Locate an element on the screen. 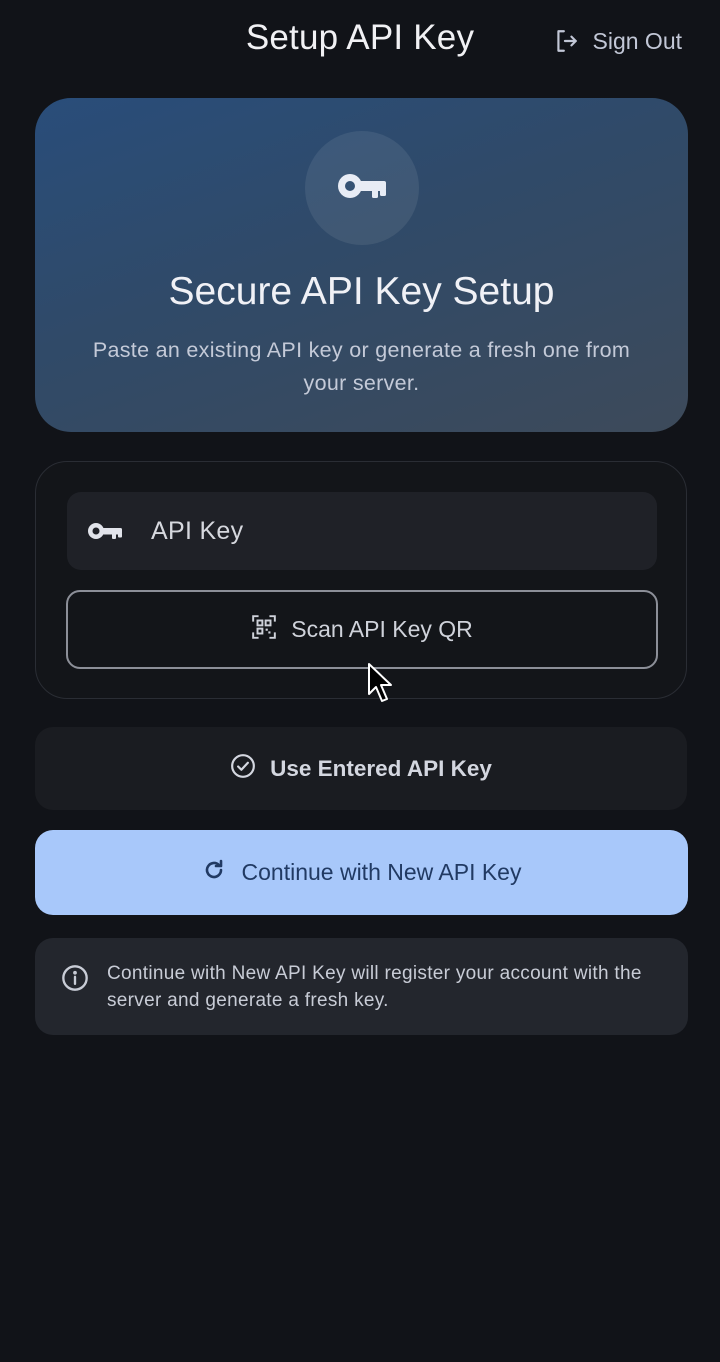  use-entered-api-key-button: Use Entered API Key is located at coordinates (361, 768).